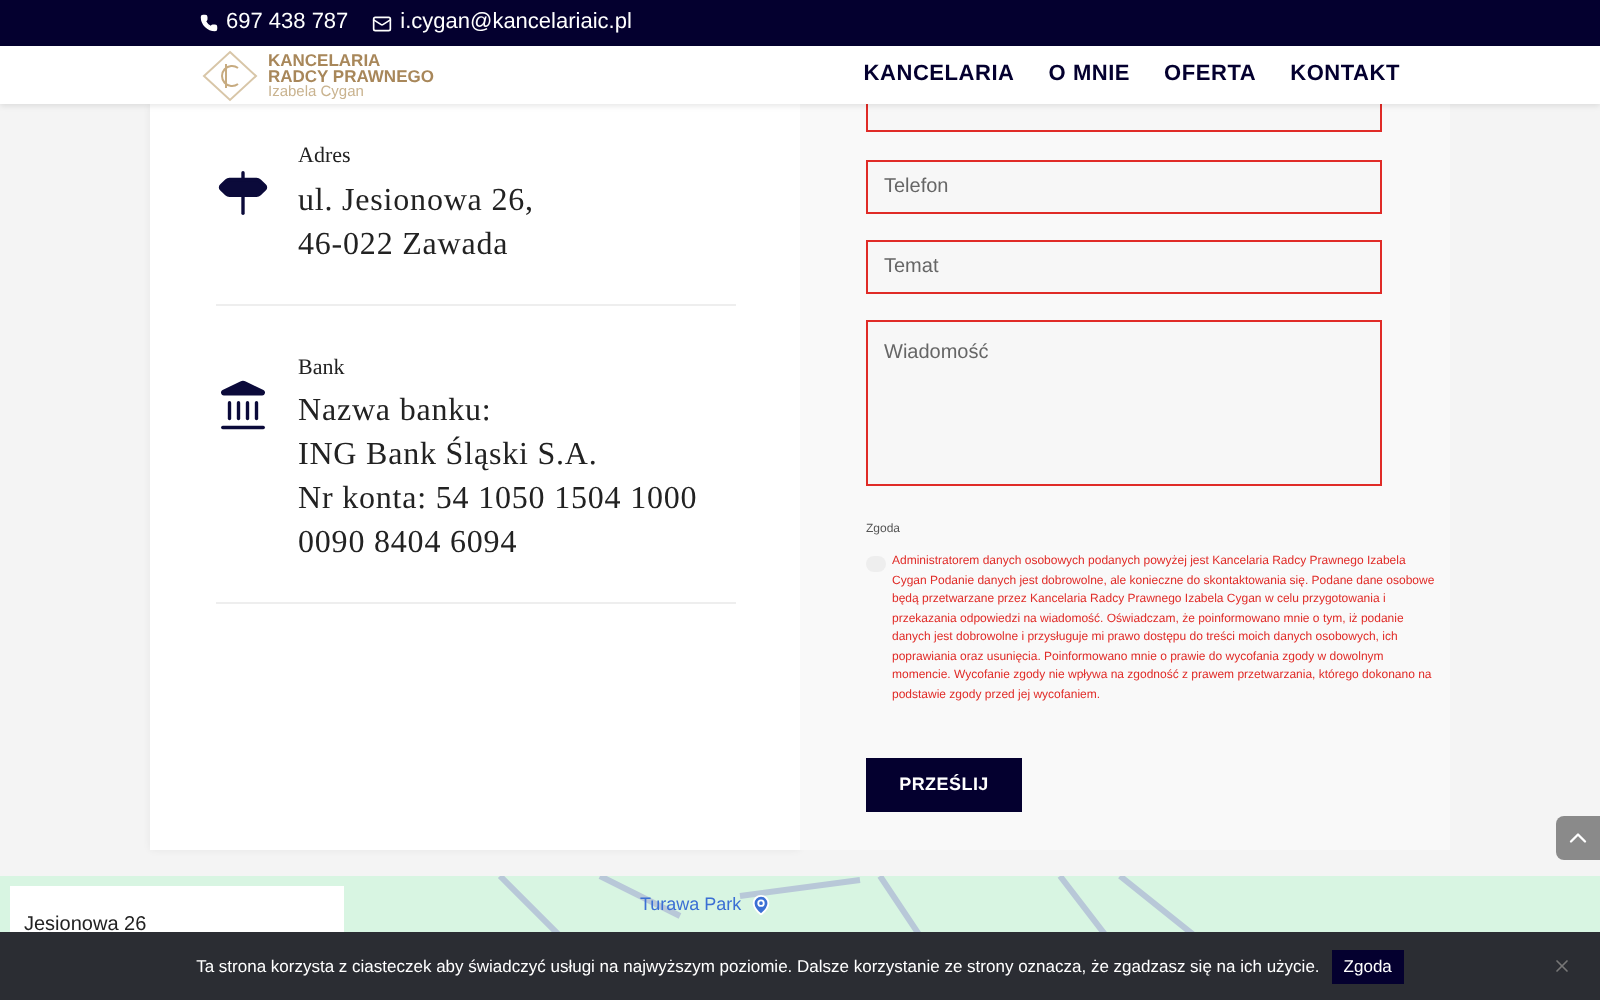 Image resolution: width=1600 pixels, height=1000 pixels. I want to click on phone-link: 697 438 787, so click(274, 23).